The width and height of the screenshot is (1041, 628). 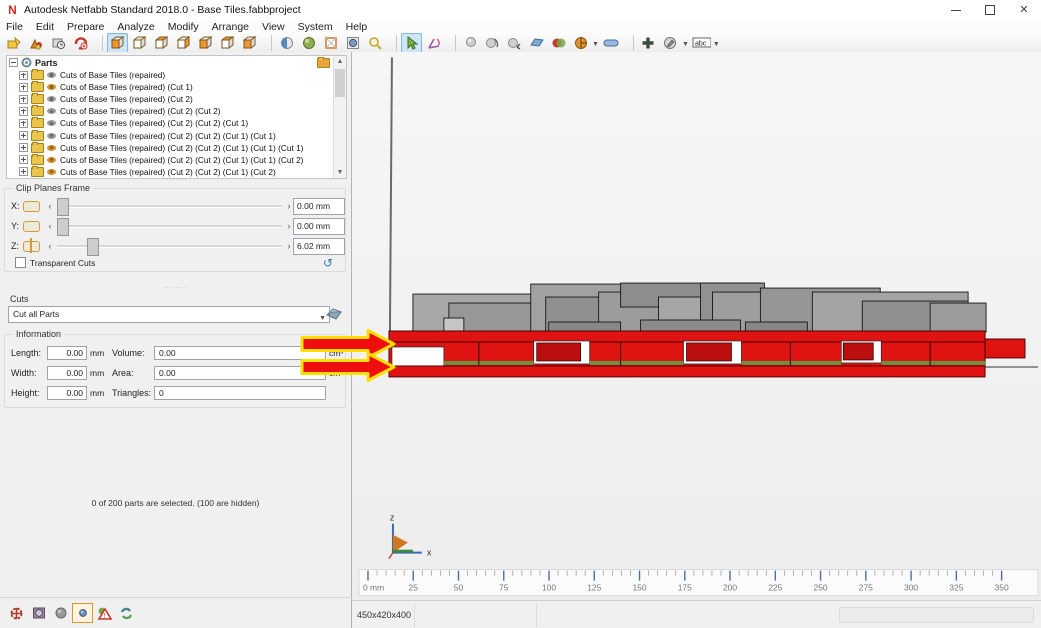 What do you see at coordinates (273, 27) in the screenshot?
I see `menu-view: View` at bounding box center [273, 27].